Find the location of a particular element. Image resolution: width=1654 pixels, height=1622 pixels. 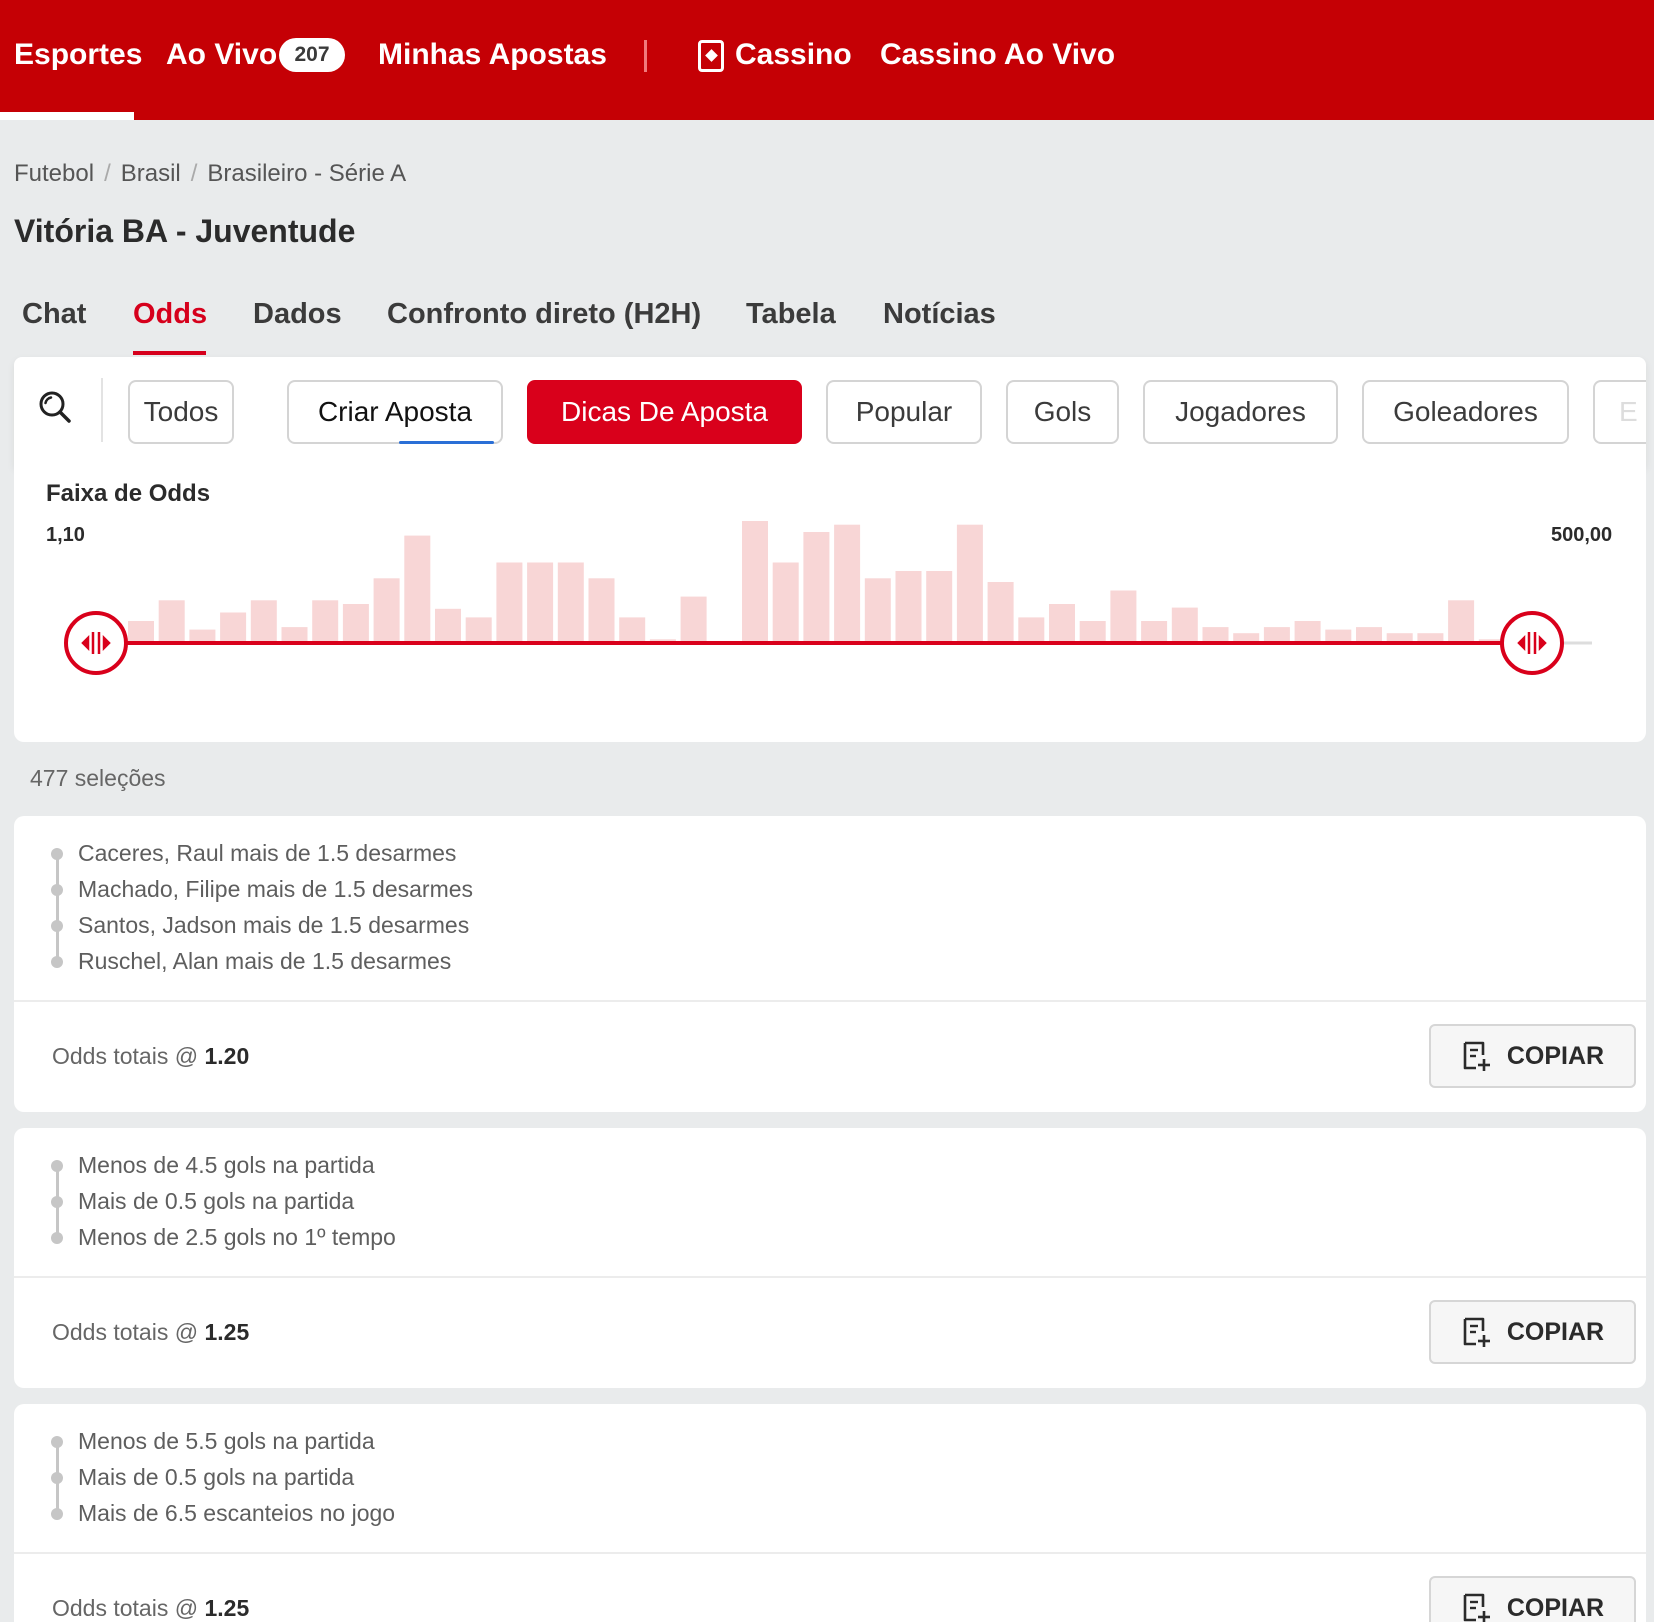

nav-minhas-apostas: Minhas Apostas is located at coordinates (492, 55).